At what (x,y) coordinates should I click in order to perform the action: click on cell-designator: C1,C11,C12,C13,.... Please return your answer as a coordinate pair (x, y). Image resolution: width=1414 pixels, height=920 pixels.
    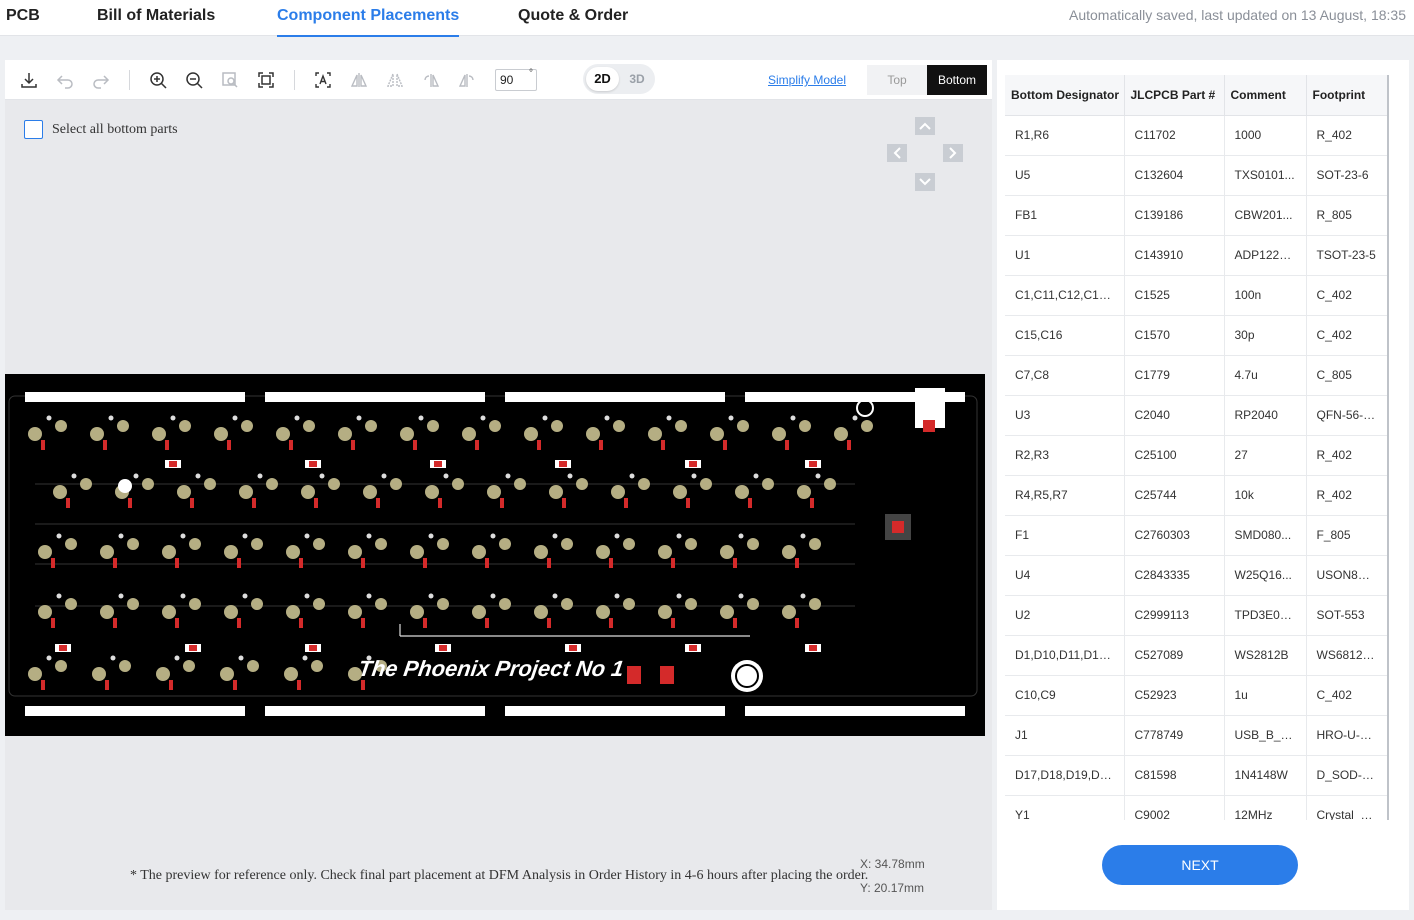
    Looking at the image, I should click on (1065, 295).